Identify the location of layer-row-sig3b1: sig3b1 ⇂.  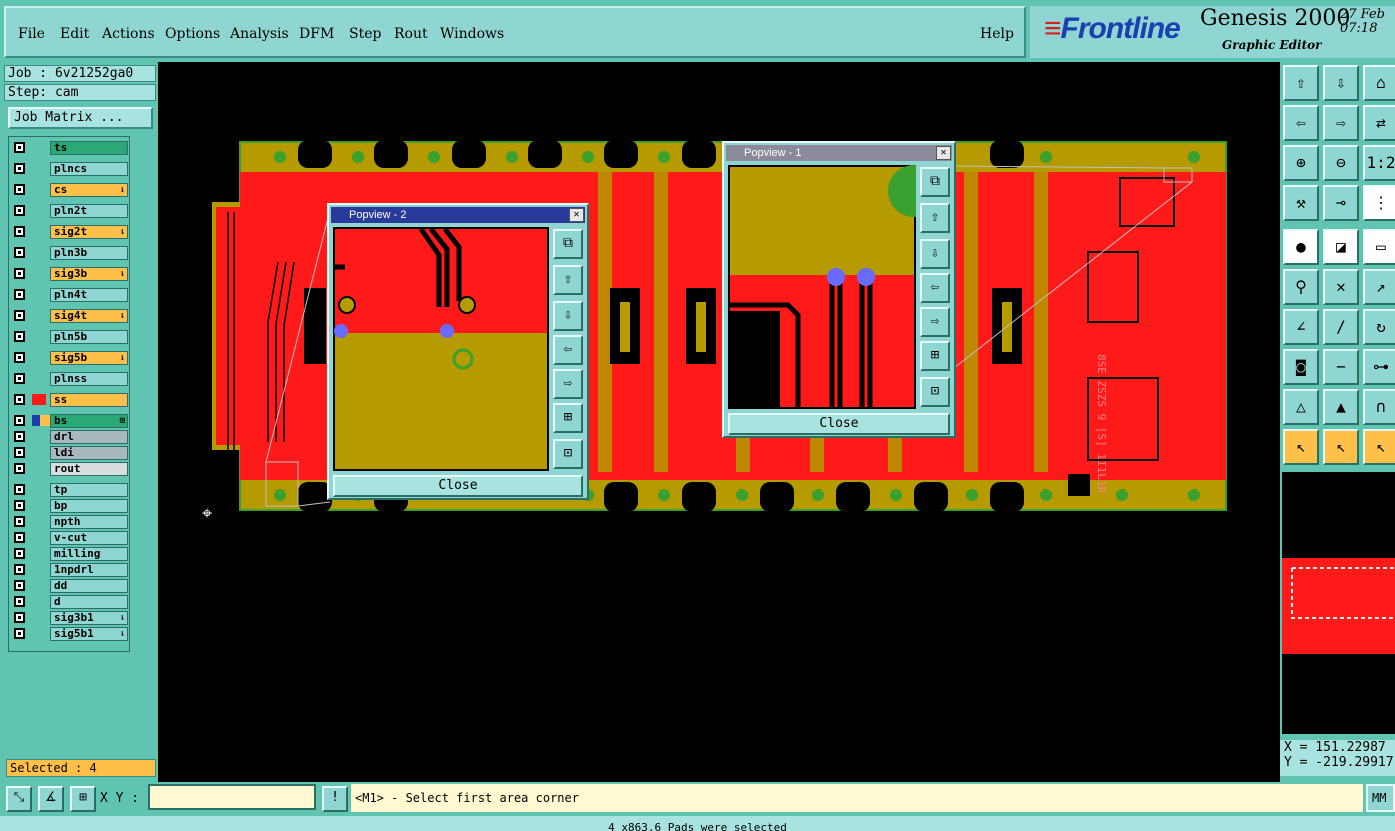
(70, 618).